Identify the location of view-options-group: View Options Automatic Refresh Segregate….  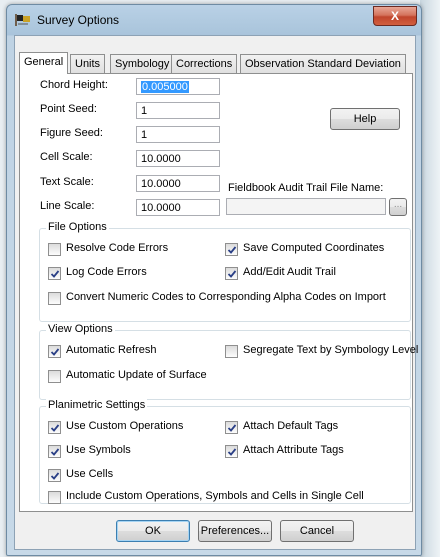
(228, 361).